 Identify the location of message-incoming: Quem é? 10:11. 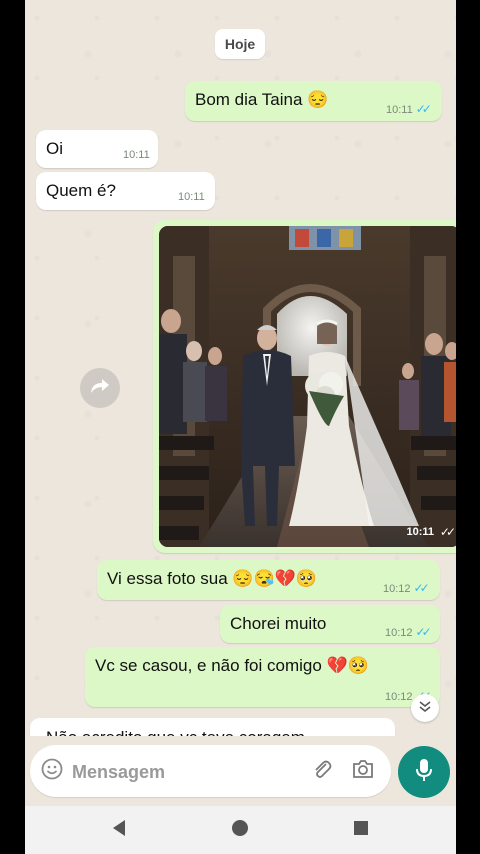
(125, 191).